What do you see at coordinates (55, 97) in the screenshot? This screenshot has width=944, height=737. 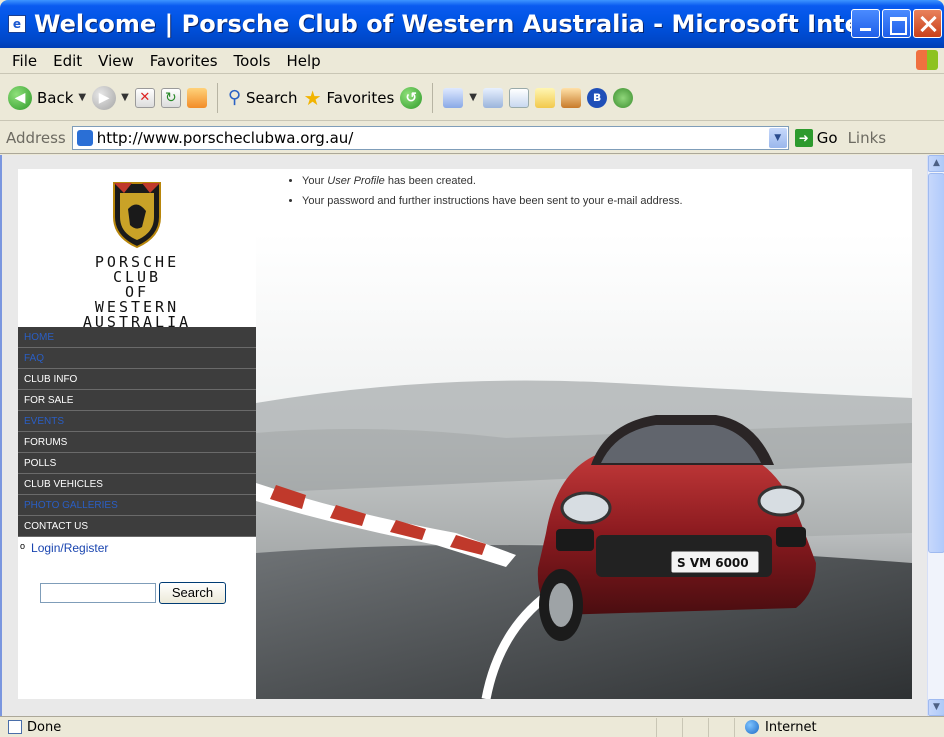 I see `back-label: Back` at bounding box center [55, 97].